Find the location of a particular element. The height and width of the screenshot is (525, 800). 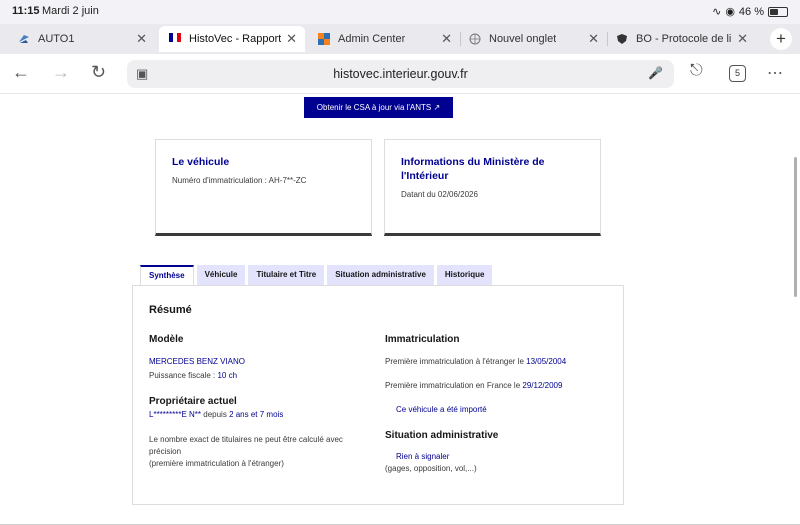

status-indicators: ∿ ◉ 46 % is located at coordinates (750, 11).